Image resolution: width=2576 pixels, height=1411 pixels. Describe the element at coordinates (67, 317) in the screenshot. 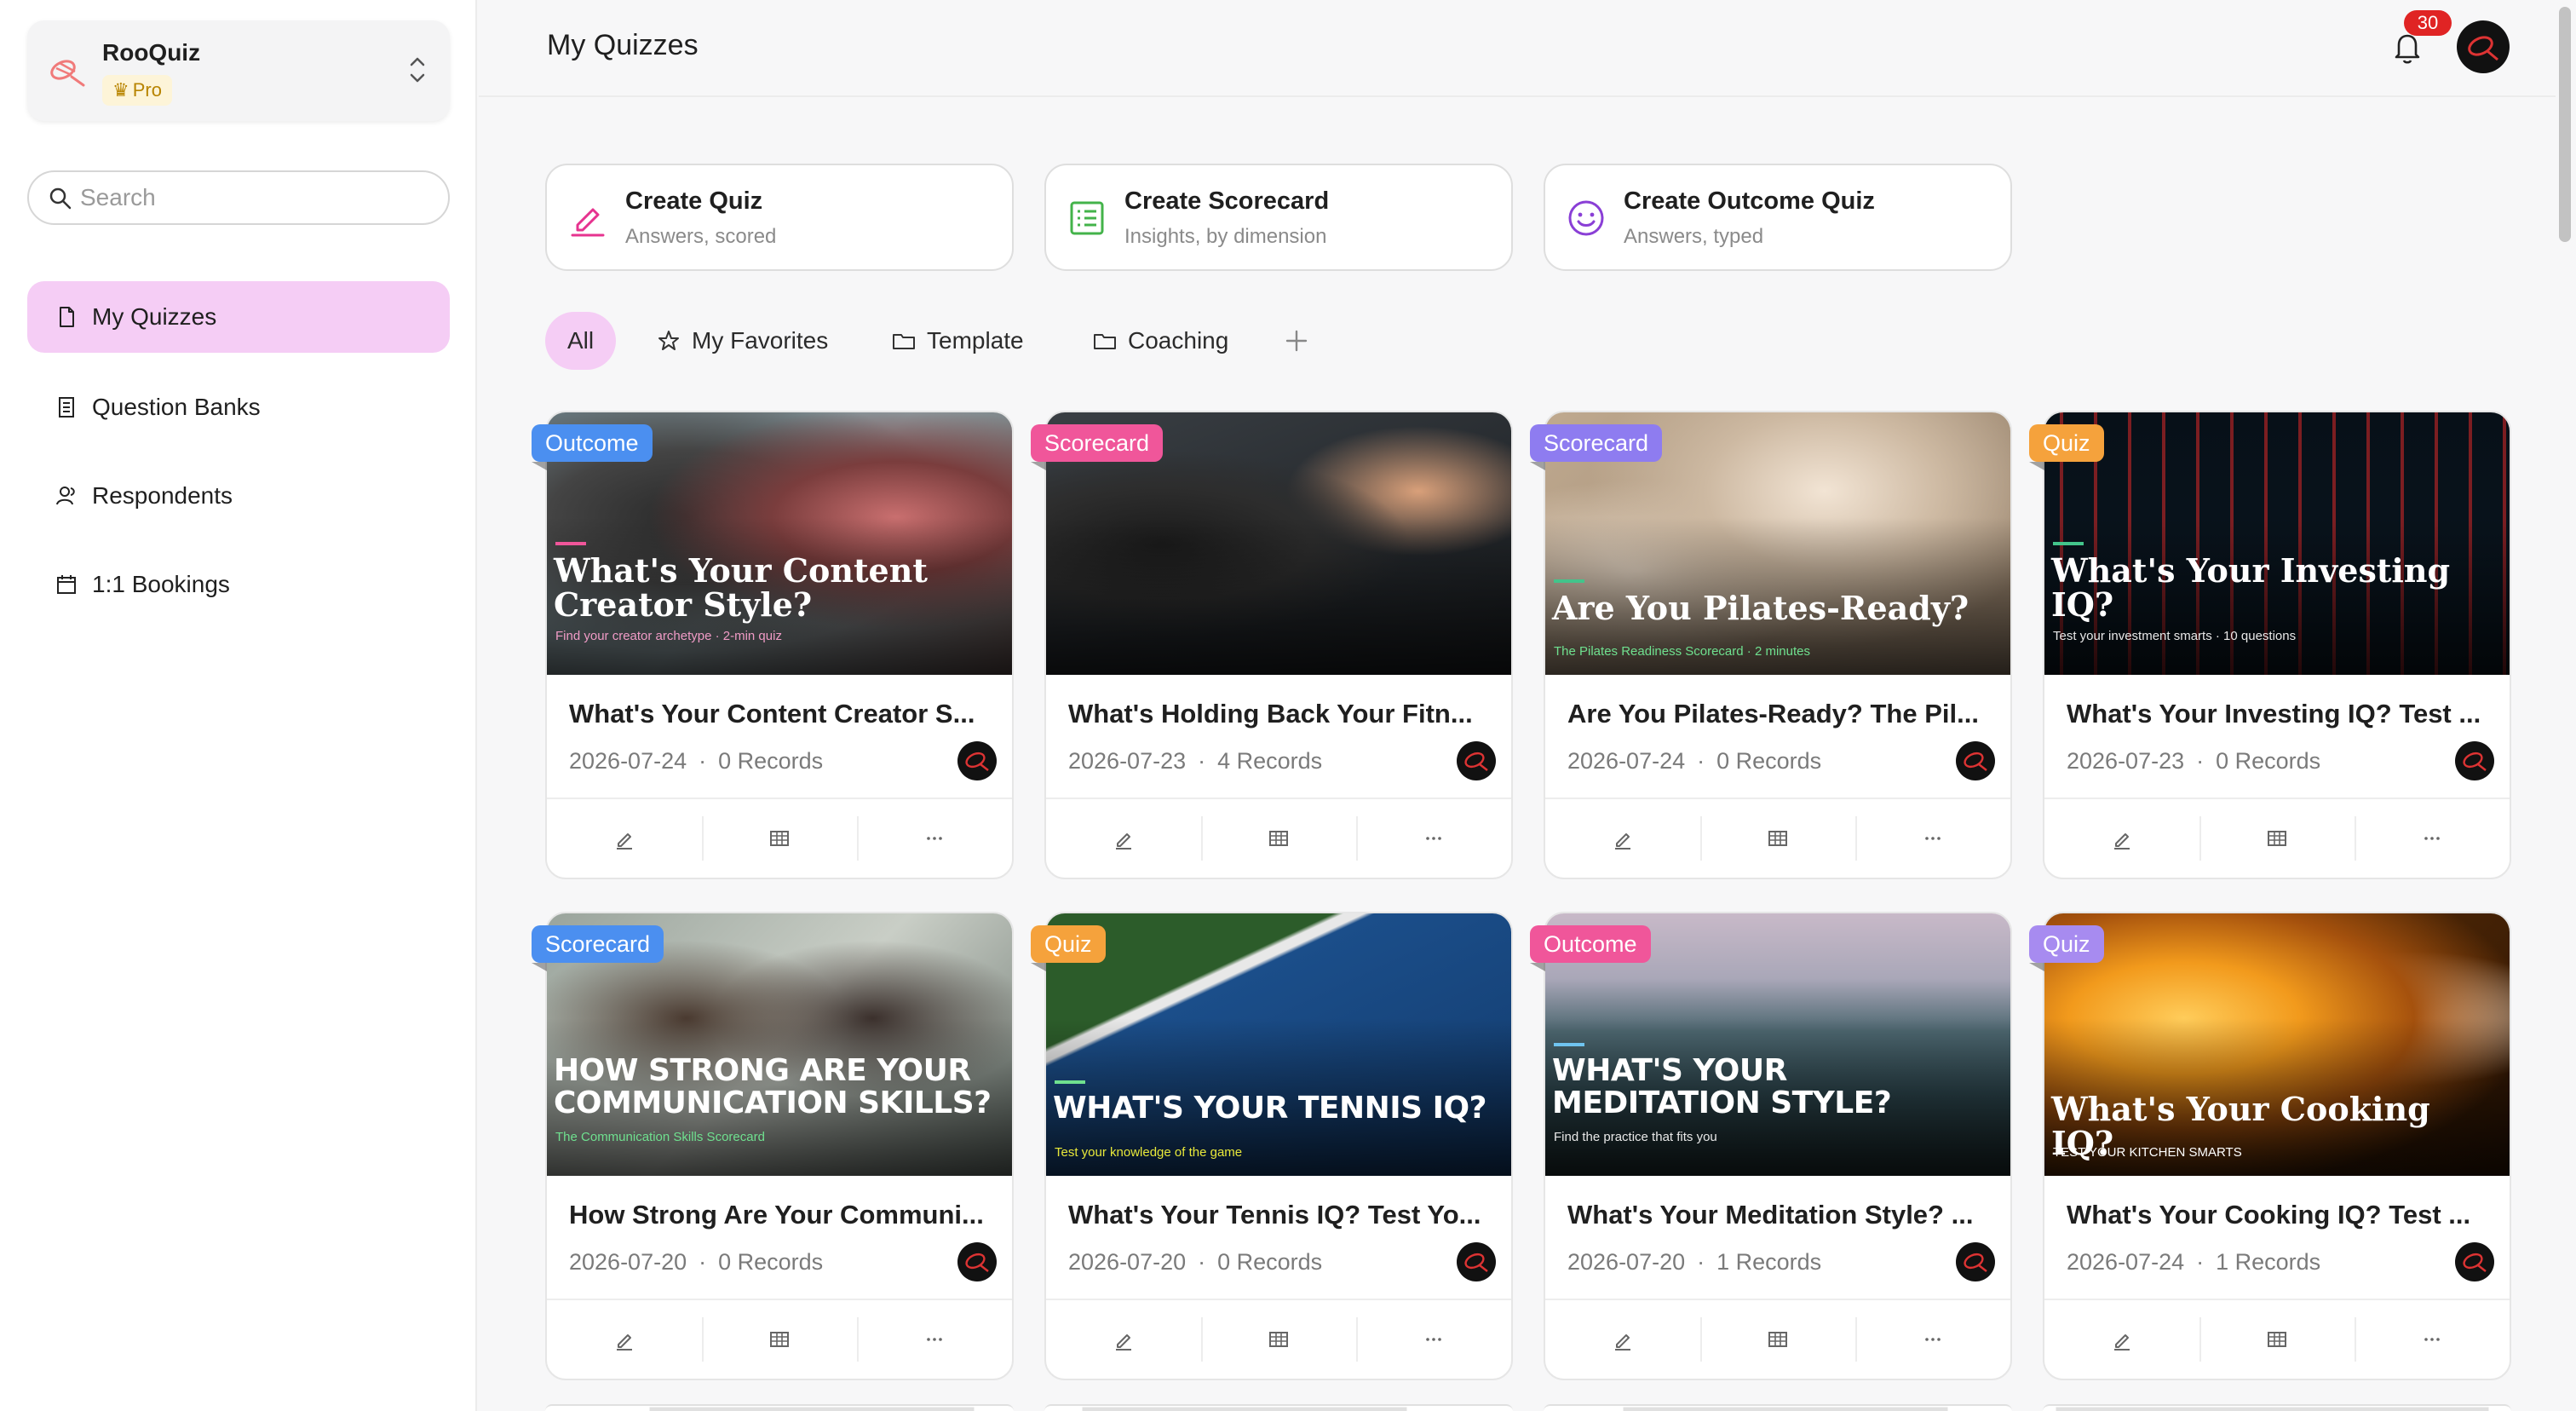

I see `file-icon` at that location.